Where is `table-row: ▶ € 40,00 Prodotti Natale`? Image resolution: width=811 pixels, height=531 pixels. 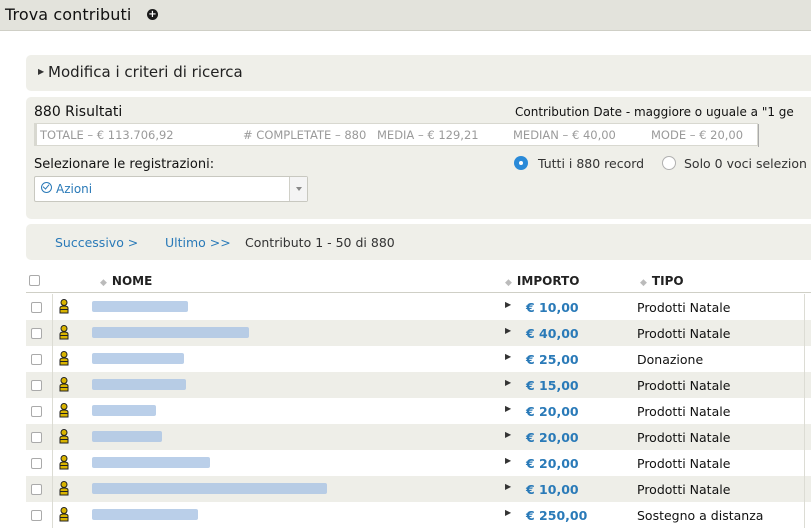
table-row: ▶ € 40,00 Prodotti Natale is located at coordinates (418, 333).